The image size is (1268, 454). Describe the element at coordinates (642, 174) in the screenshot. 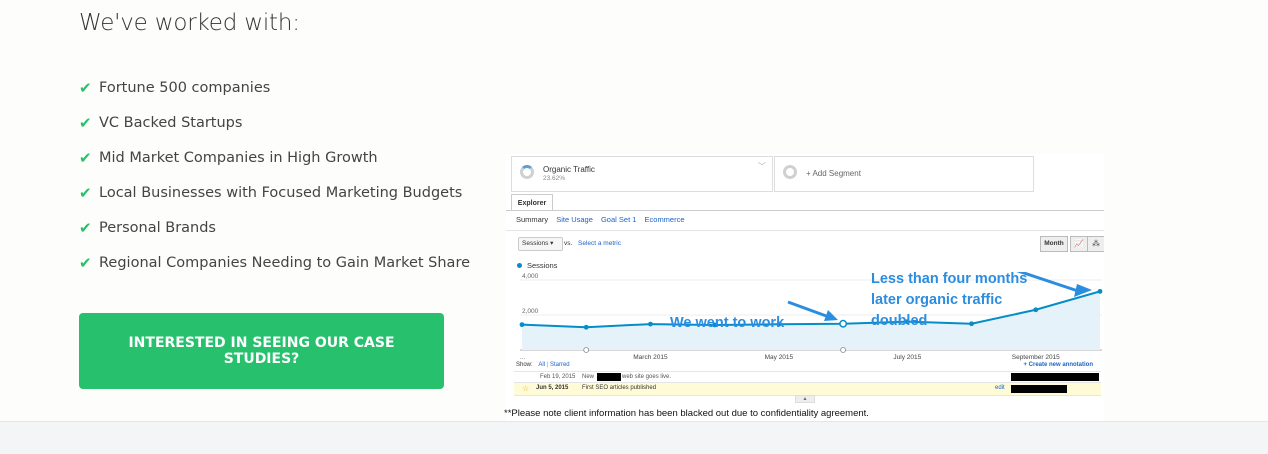

I see `segment-organic-traffic: Organic Traffic 23.62% ﹀` at that location.